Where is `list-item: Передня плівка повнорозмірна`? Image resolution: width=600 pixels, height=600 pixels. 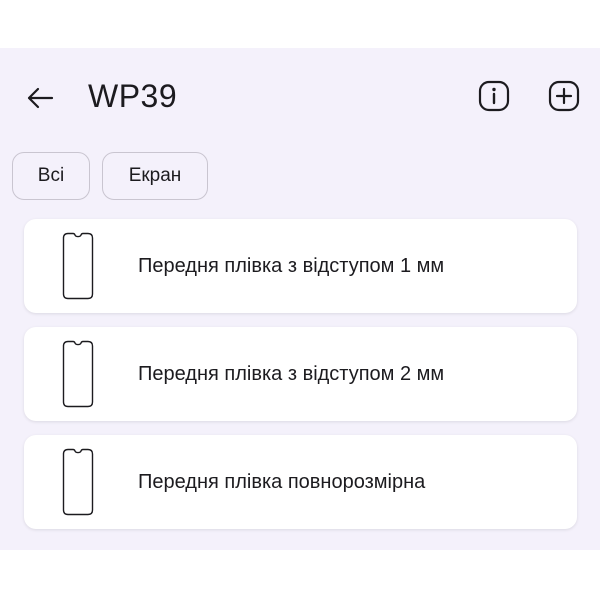
list-item: Передня плівка повнорозмірна is located at coordinates (300, 482).